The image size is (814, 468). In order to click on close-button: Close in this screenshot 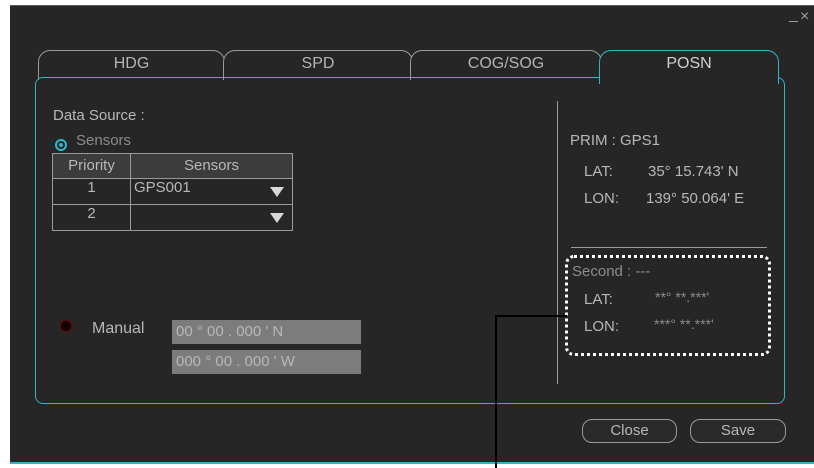, I will do `click(629, 431)`.